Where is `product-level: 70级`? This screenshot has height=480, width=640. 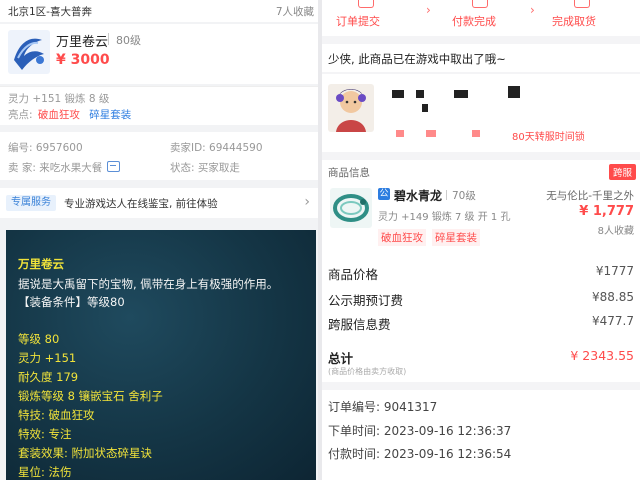
product-level: 70级 is located at coordinates (464, 196).